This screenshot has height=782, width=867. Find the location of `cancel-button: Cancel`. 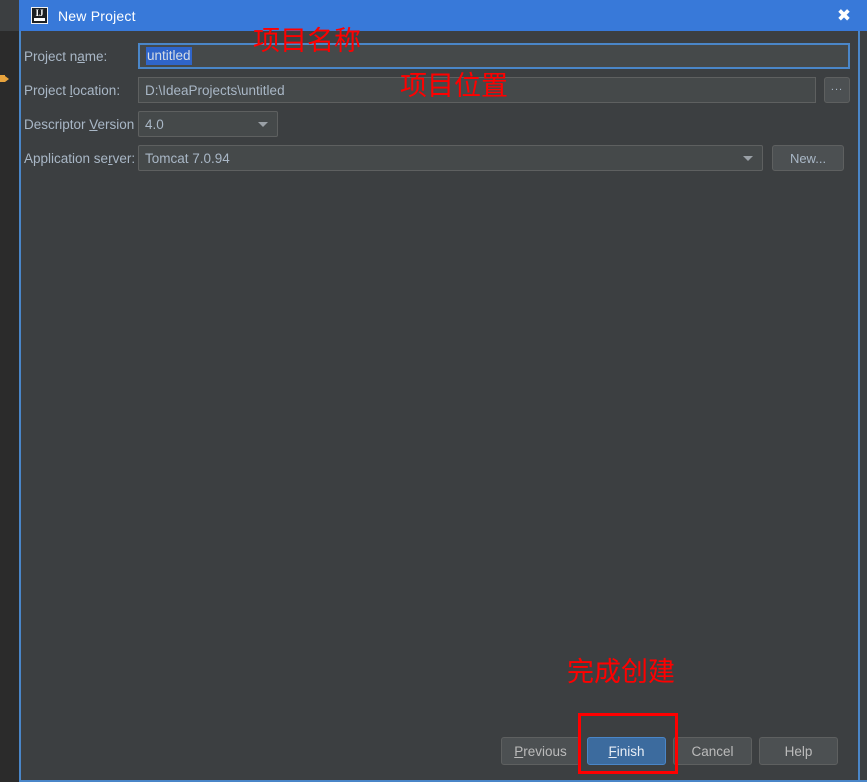

cancel-button: Cancel is located at coordinates (712, 751).